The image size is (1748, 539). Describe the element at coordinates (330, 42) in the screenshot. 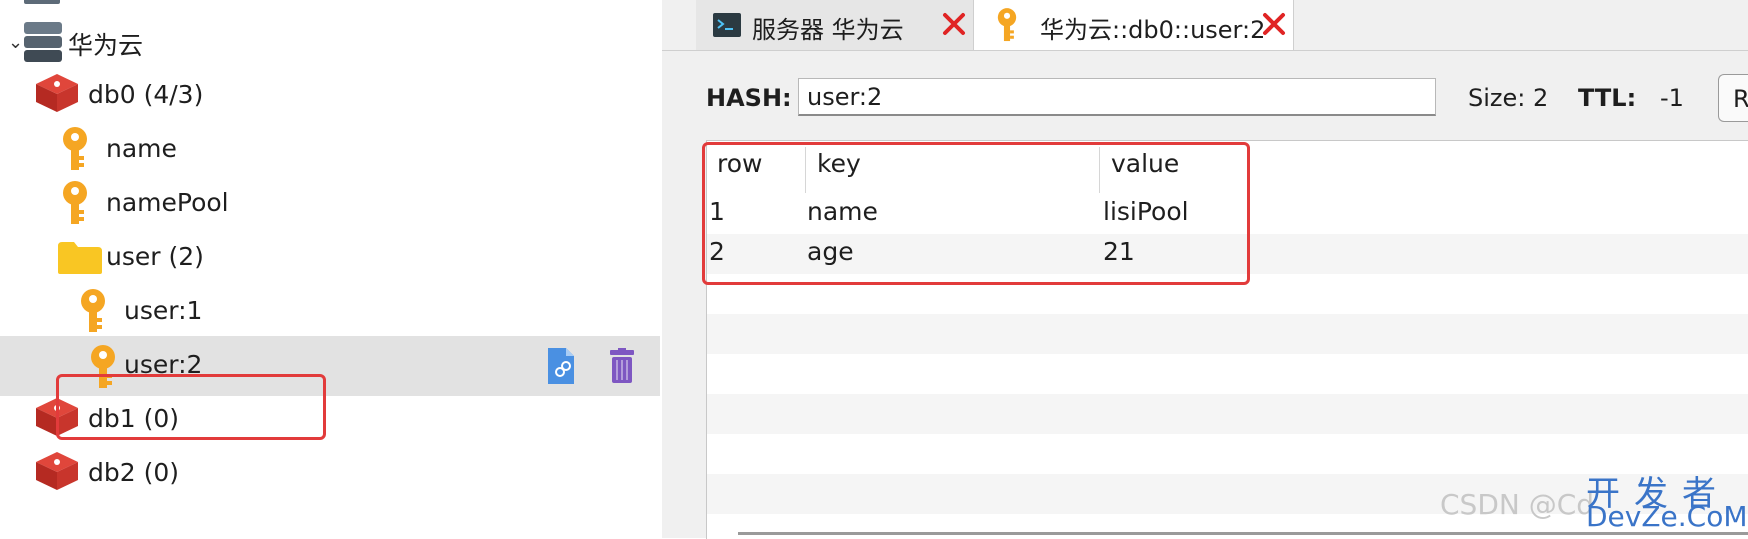

I see `tree-item-server: ⌄ 华为云` at that location.